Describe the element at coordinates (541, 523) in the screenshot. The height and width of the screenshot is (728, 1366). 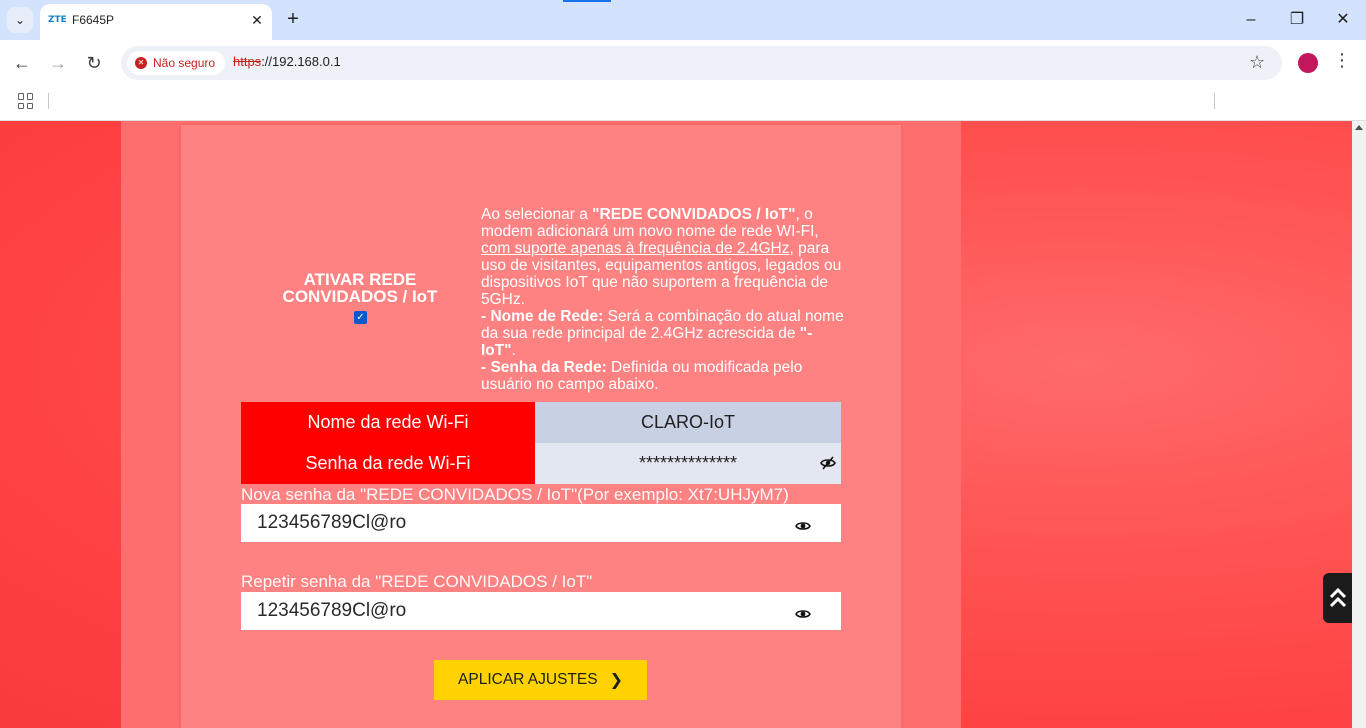
I see `new-password-input: 123456789Cl@ro` at that location.